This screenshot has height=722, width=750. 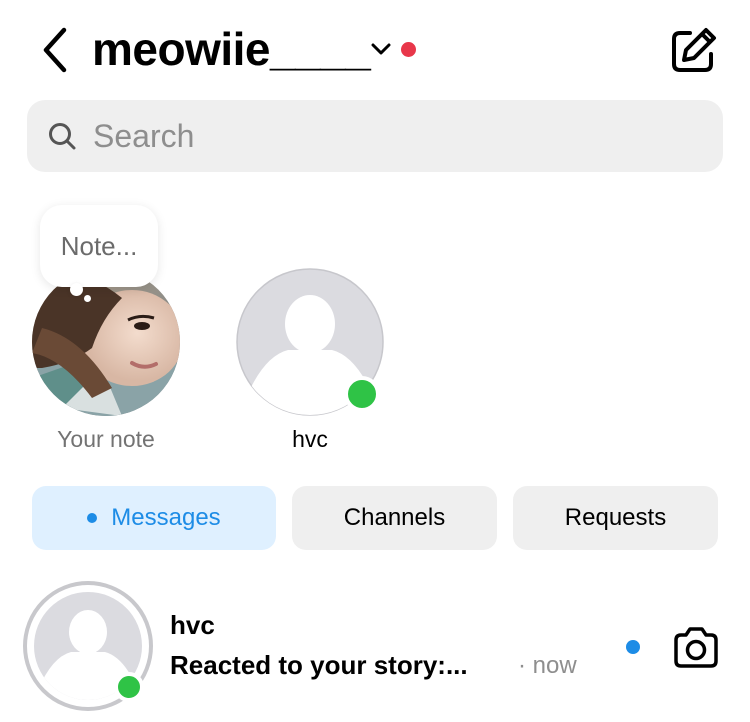 I want to click on account-username: meowiie____, so click(x=231, y=49).